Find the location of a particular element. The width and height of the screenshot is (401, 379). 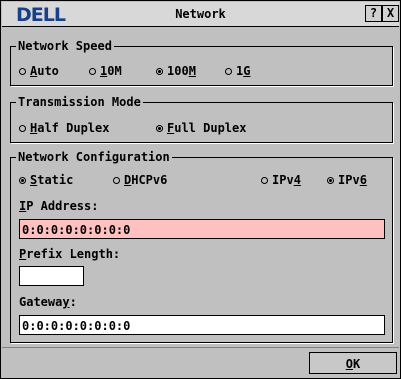

prefix-length-label: Prefix Length: is located at coordinates (70, 254).